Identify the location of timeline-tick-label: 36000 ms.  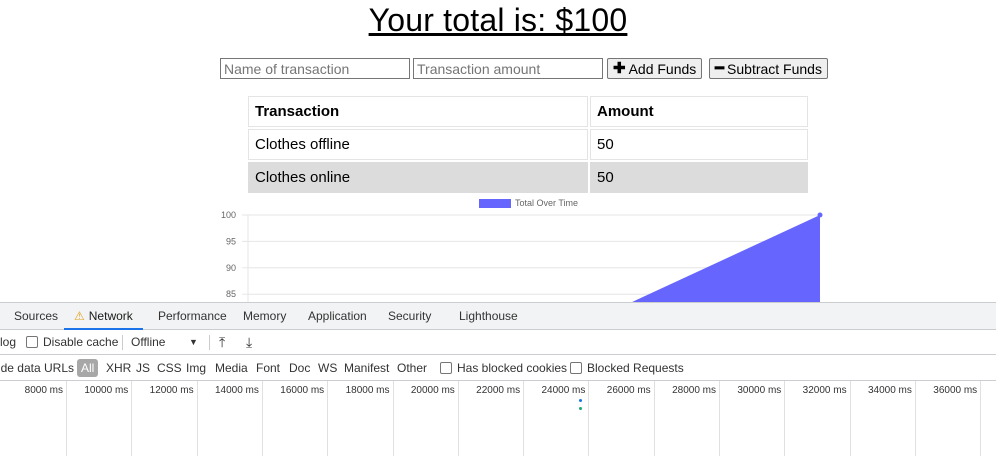
(955, 390).